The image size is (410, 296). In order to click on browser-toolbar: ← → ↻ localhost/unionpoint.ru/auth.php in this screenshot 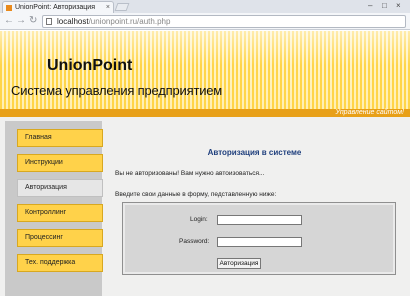, I will do `click(205, 21)`.